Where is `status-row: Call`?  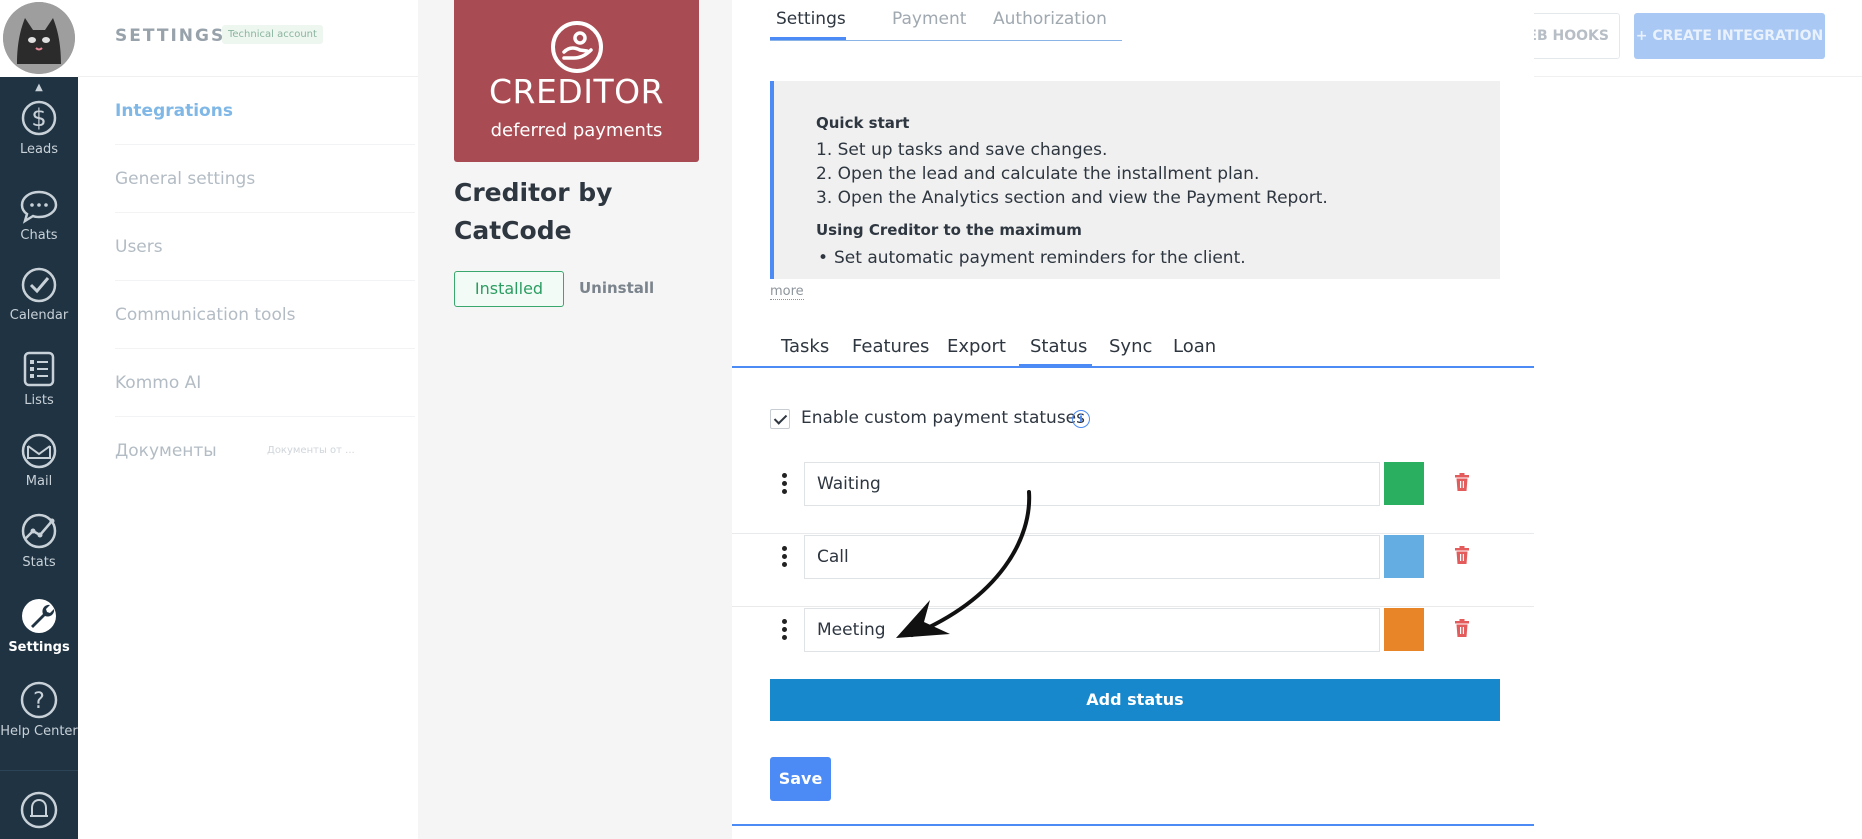 status-row: Call is located at coordinates (1133, 570).